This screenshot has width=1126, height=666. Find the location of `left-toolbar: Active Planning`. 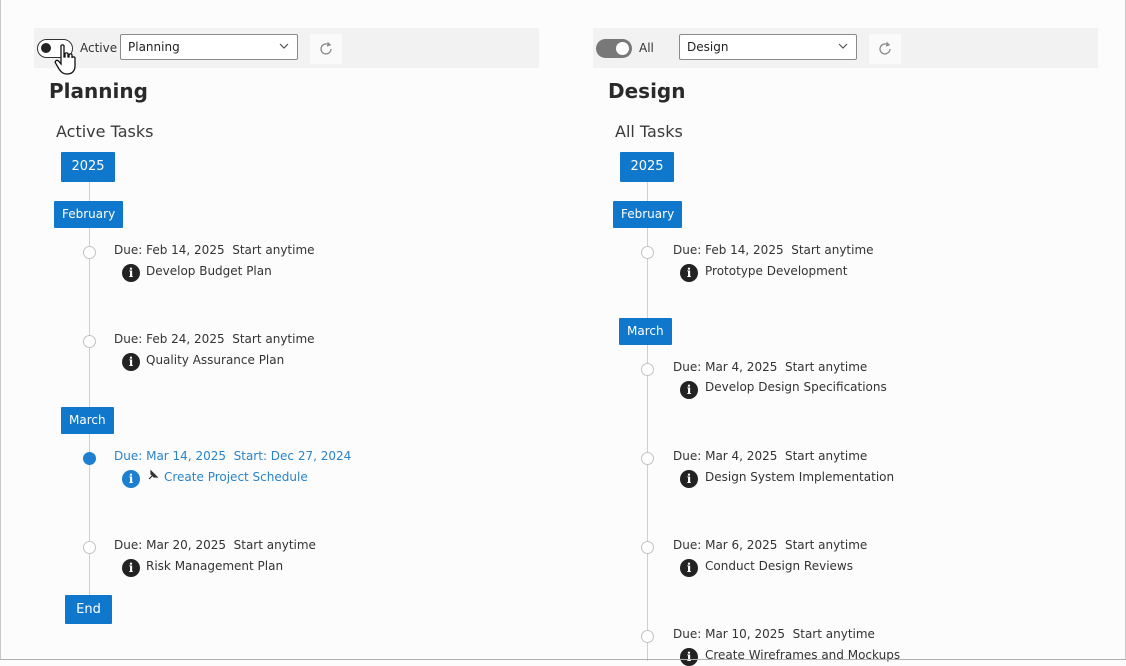

left-toolbar: Active Planning is located at coordinates (286, 48).